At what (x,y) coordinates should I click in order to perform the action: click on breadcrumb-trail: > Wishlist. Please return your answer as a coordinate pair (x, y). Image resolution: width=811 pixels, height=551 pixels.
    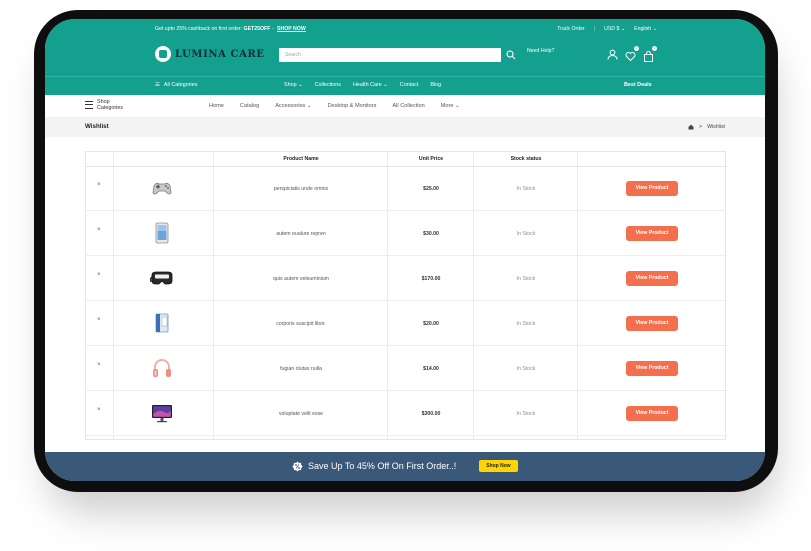
    Looking at the image, I should click on (706, 127).